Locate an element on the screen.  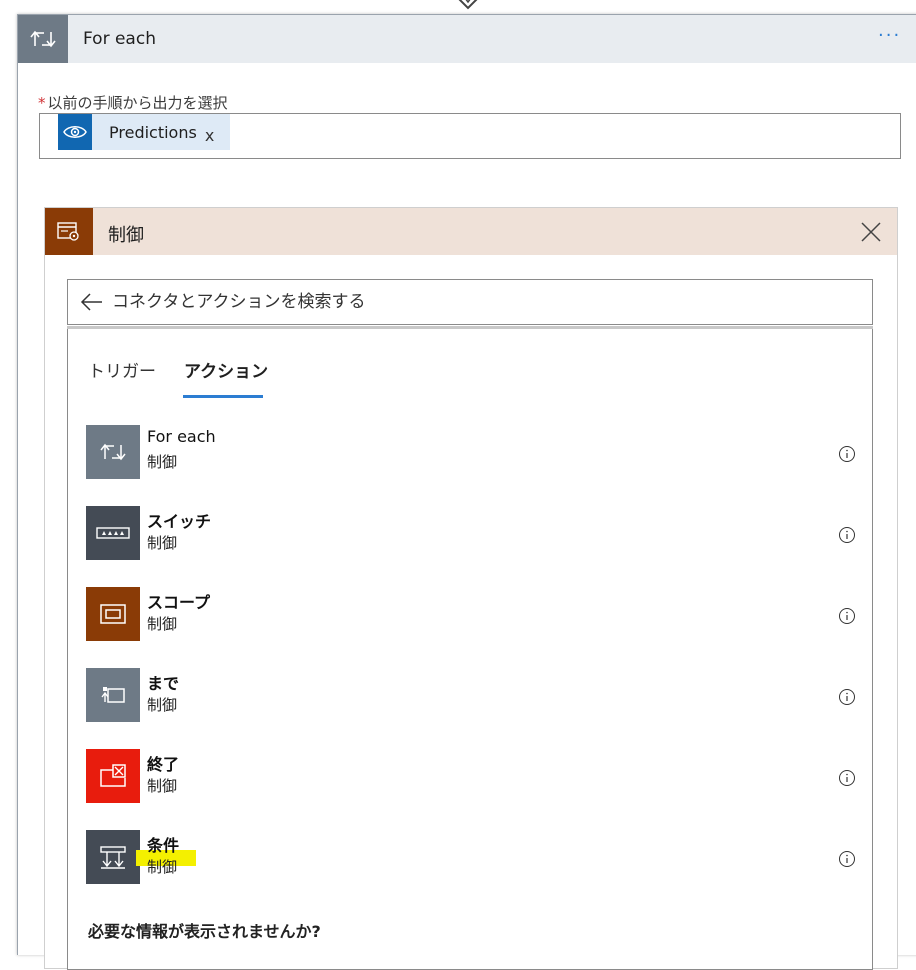
search-box is located at coordinates (470, 304).